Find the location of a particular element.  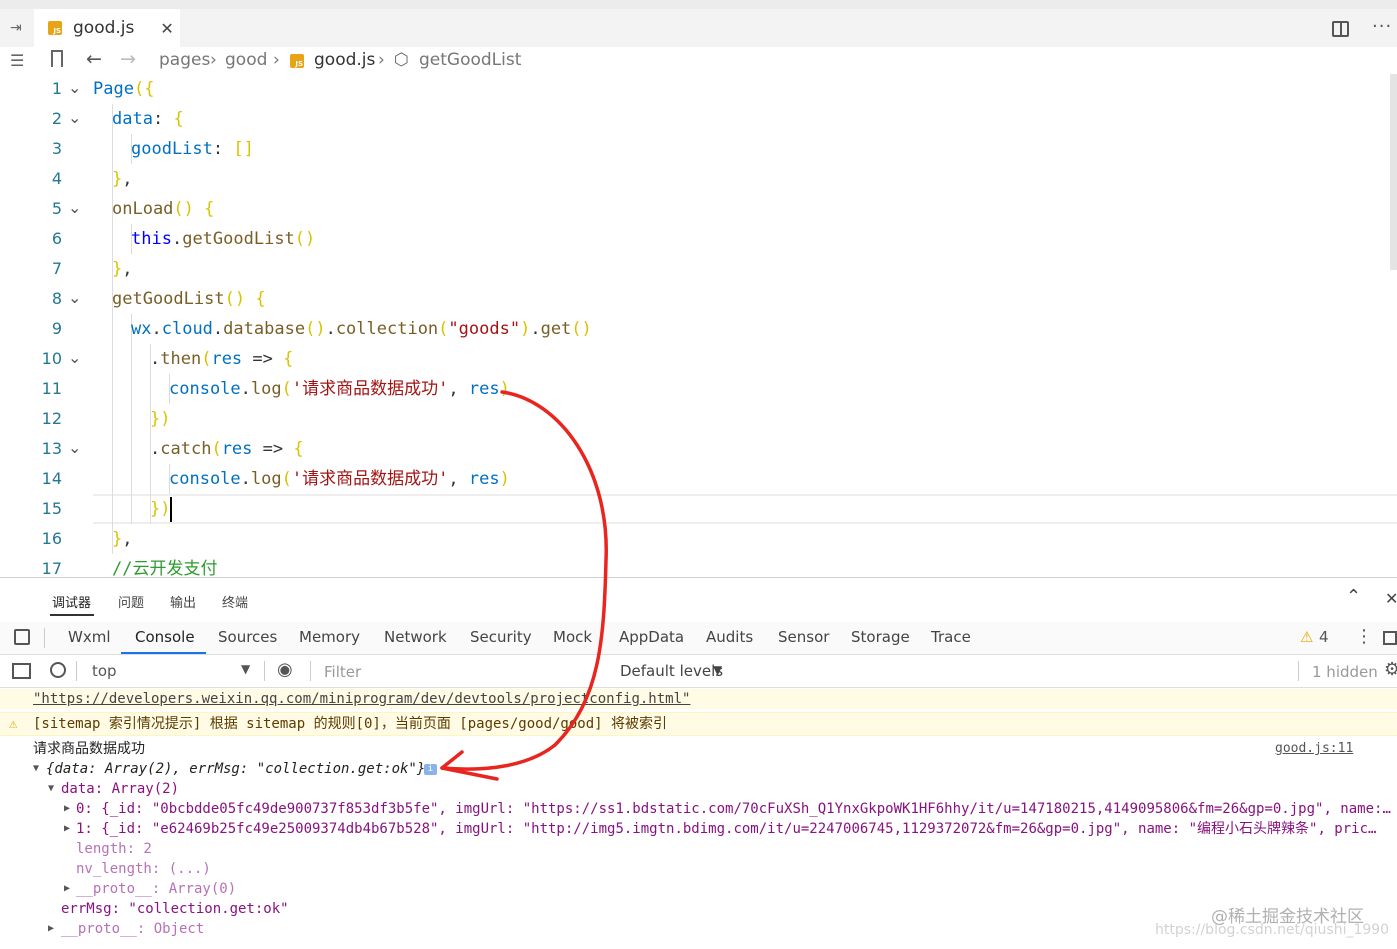

devtools-tab-console: Console is located at coordinates (165, 637).